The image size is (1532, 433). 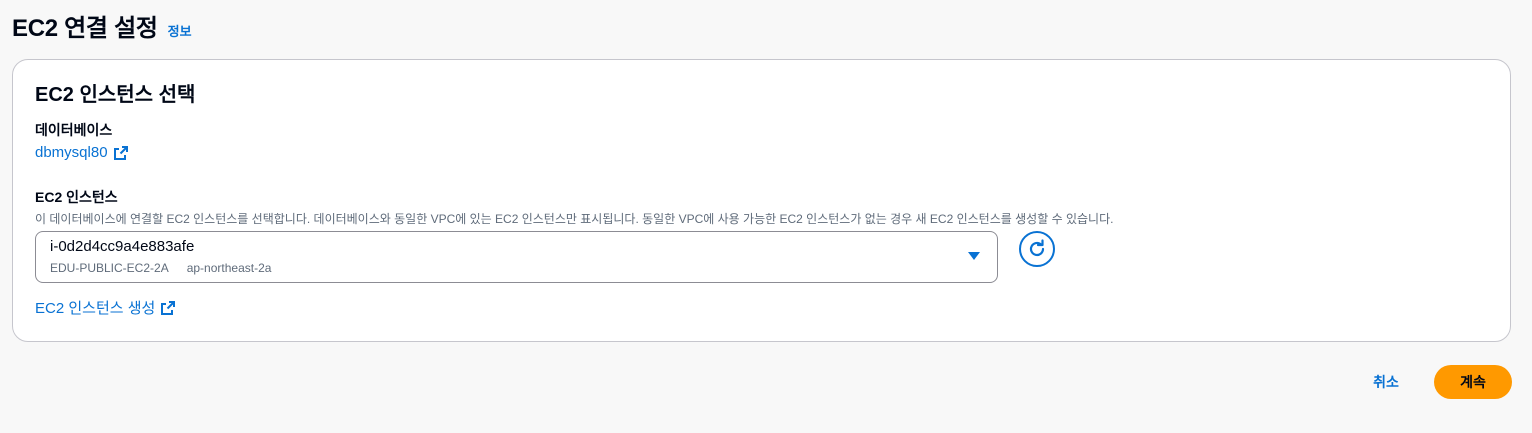 What do you see at coordinates (974, 256) in the screenshot?
I see `caret-down-icon` at bounding box center [974, 256].